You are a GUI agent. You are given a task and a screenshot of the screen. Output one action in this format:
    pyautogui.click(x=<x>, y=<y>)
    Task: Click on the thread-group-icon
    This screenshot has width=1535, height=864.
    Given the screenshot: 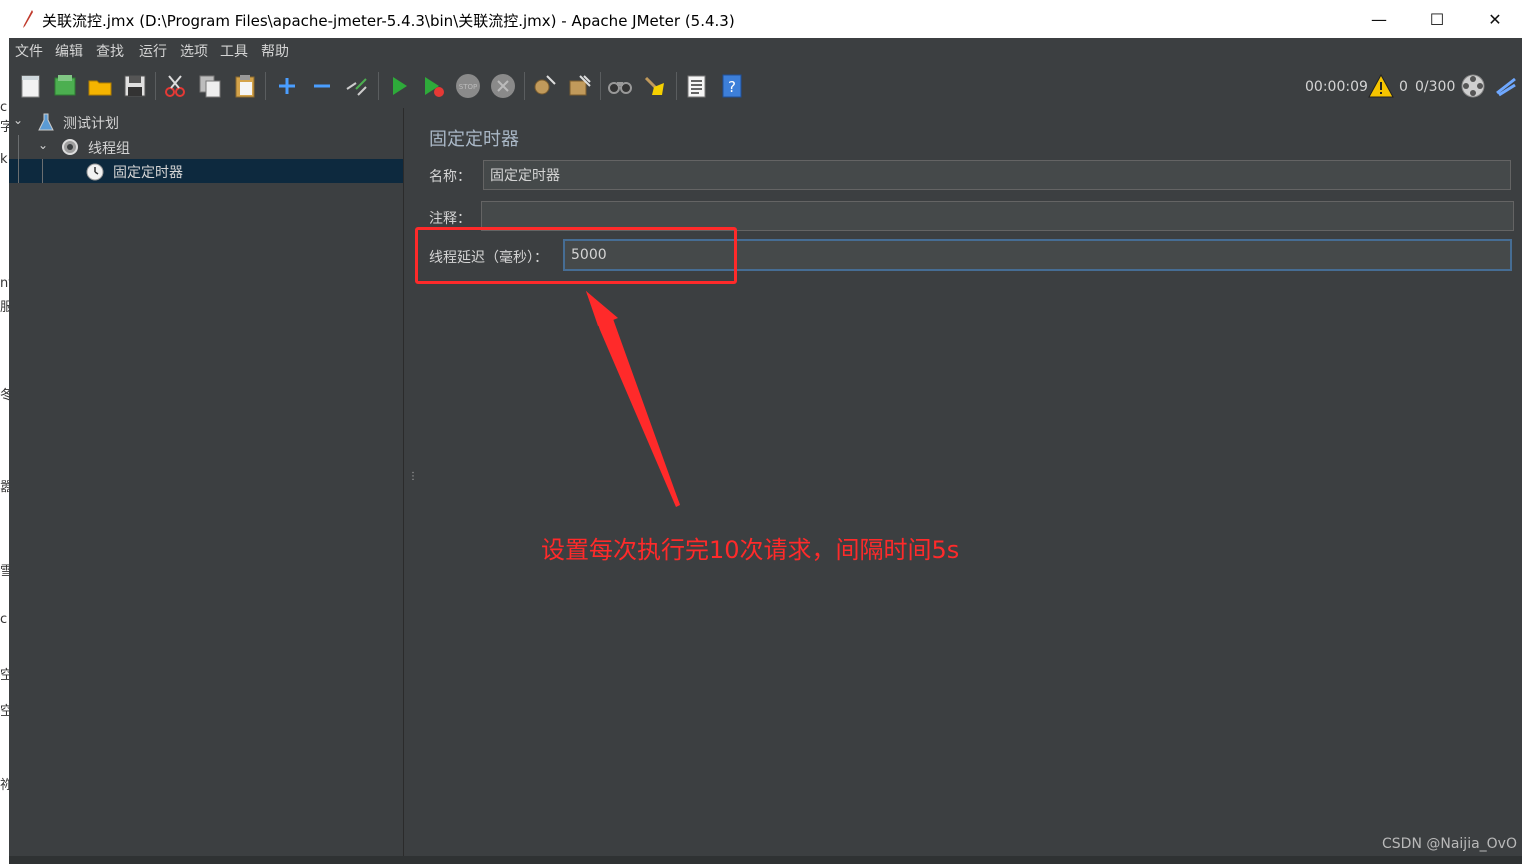 What is the action you would take?
    pyautogui.click(x=70, y=147)
    